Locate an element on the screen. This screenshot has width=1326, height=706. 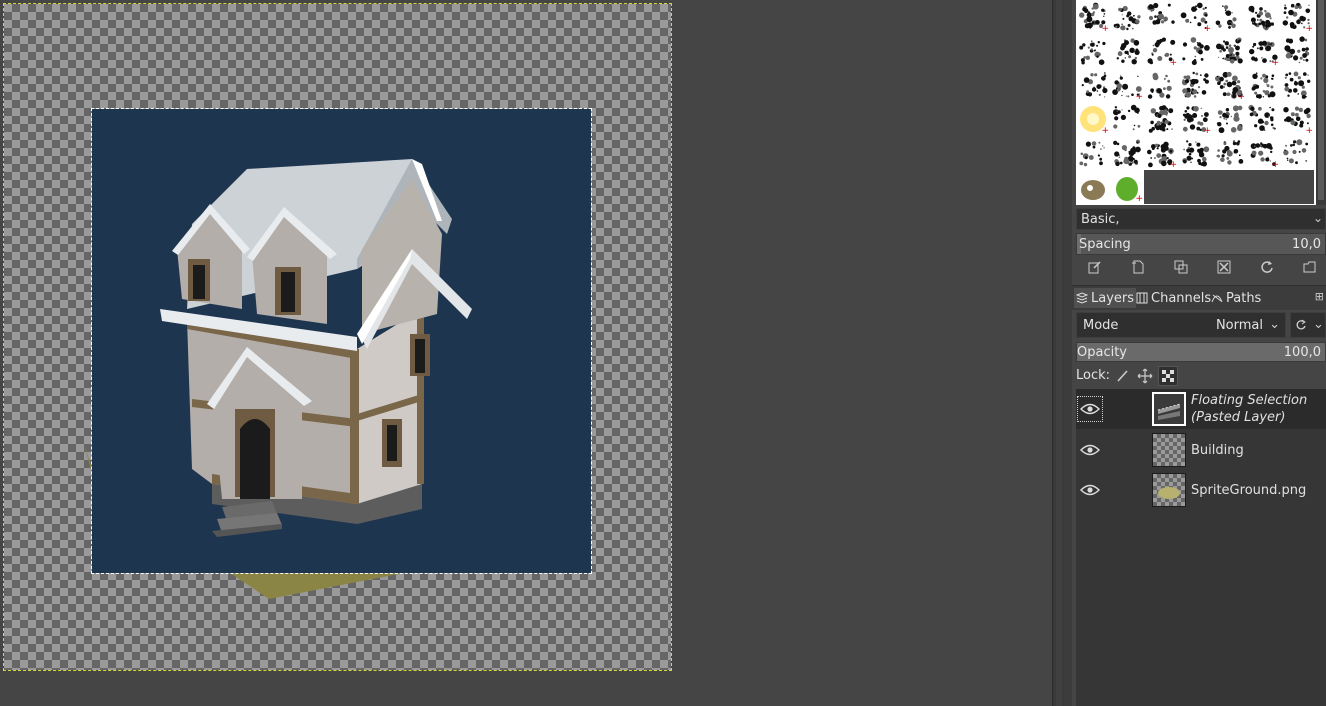
tab-channels-label: Channels is located at coordinates (1181, 298).